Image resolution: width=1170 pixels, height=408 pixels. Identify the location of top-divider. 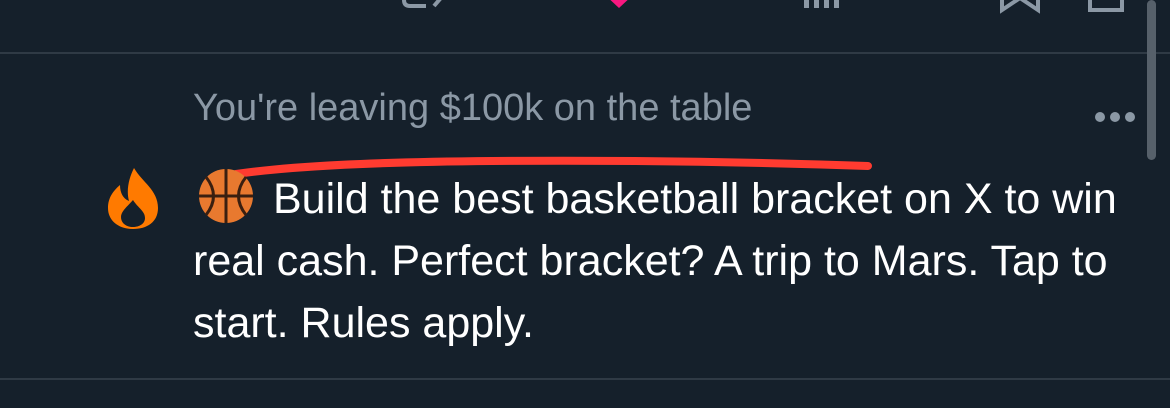
(585, 53).